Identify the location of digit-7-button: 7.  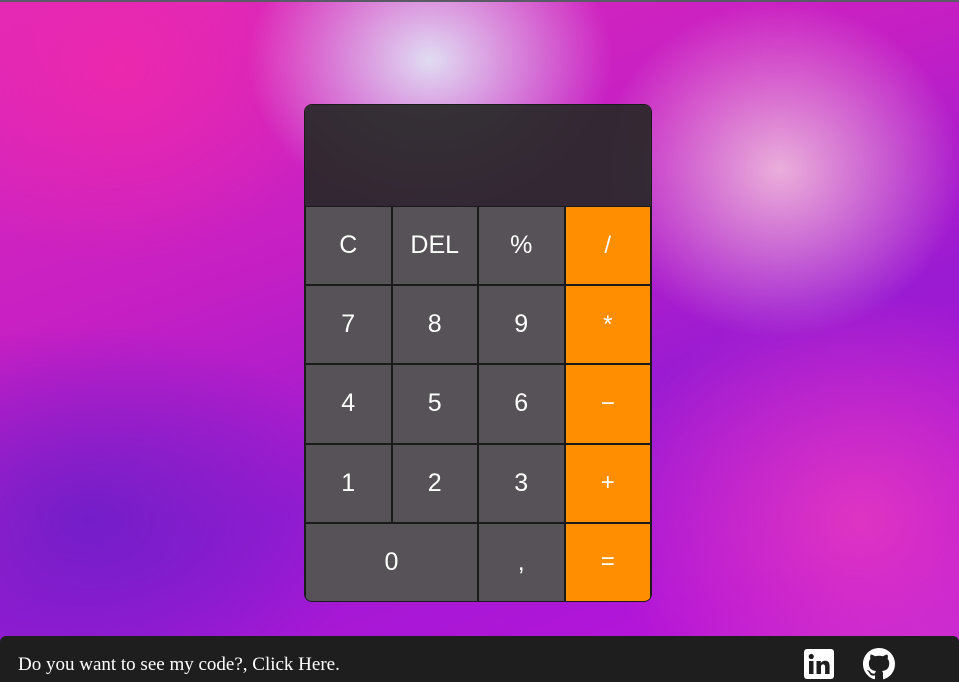
(348, 325).